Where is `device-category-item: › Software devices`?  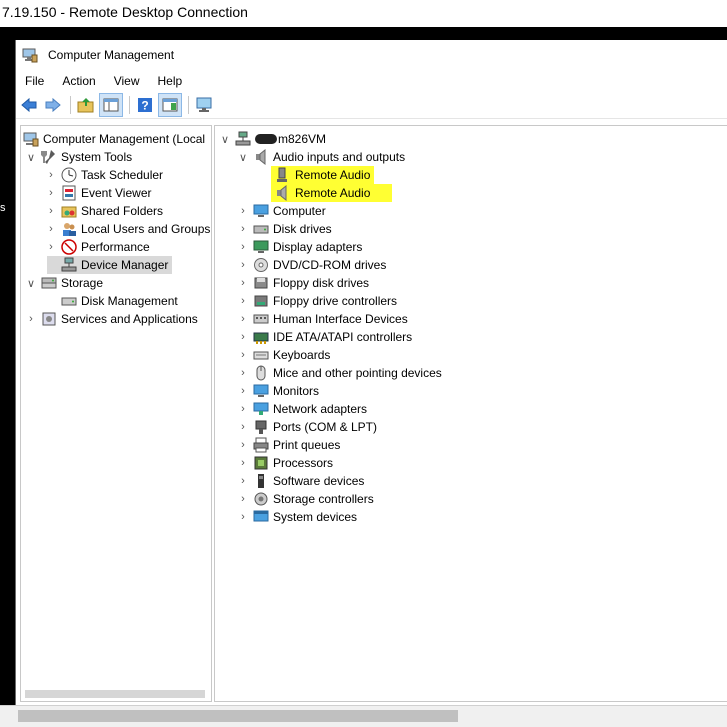 device-category-item: › Software devices is located at coordinates (300, 481).